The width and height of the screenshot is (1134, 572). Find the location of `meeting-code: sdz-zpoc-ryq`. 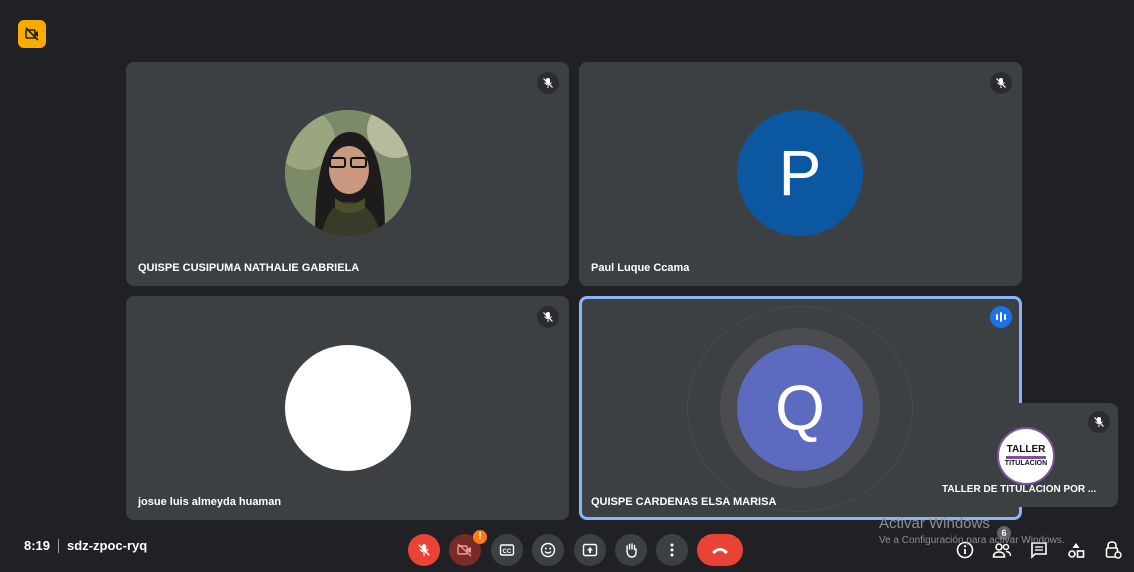

meeting-code: sdz-zpoc-ryq is located at coordinates (107, 545).